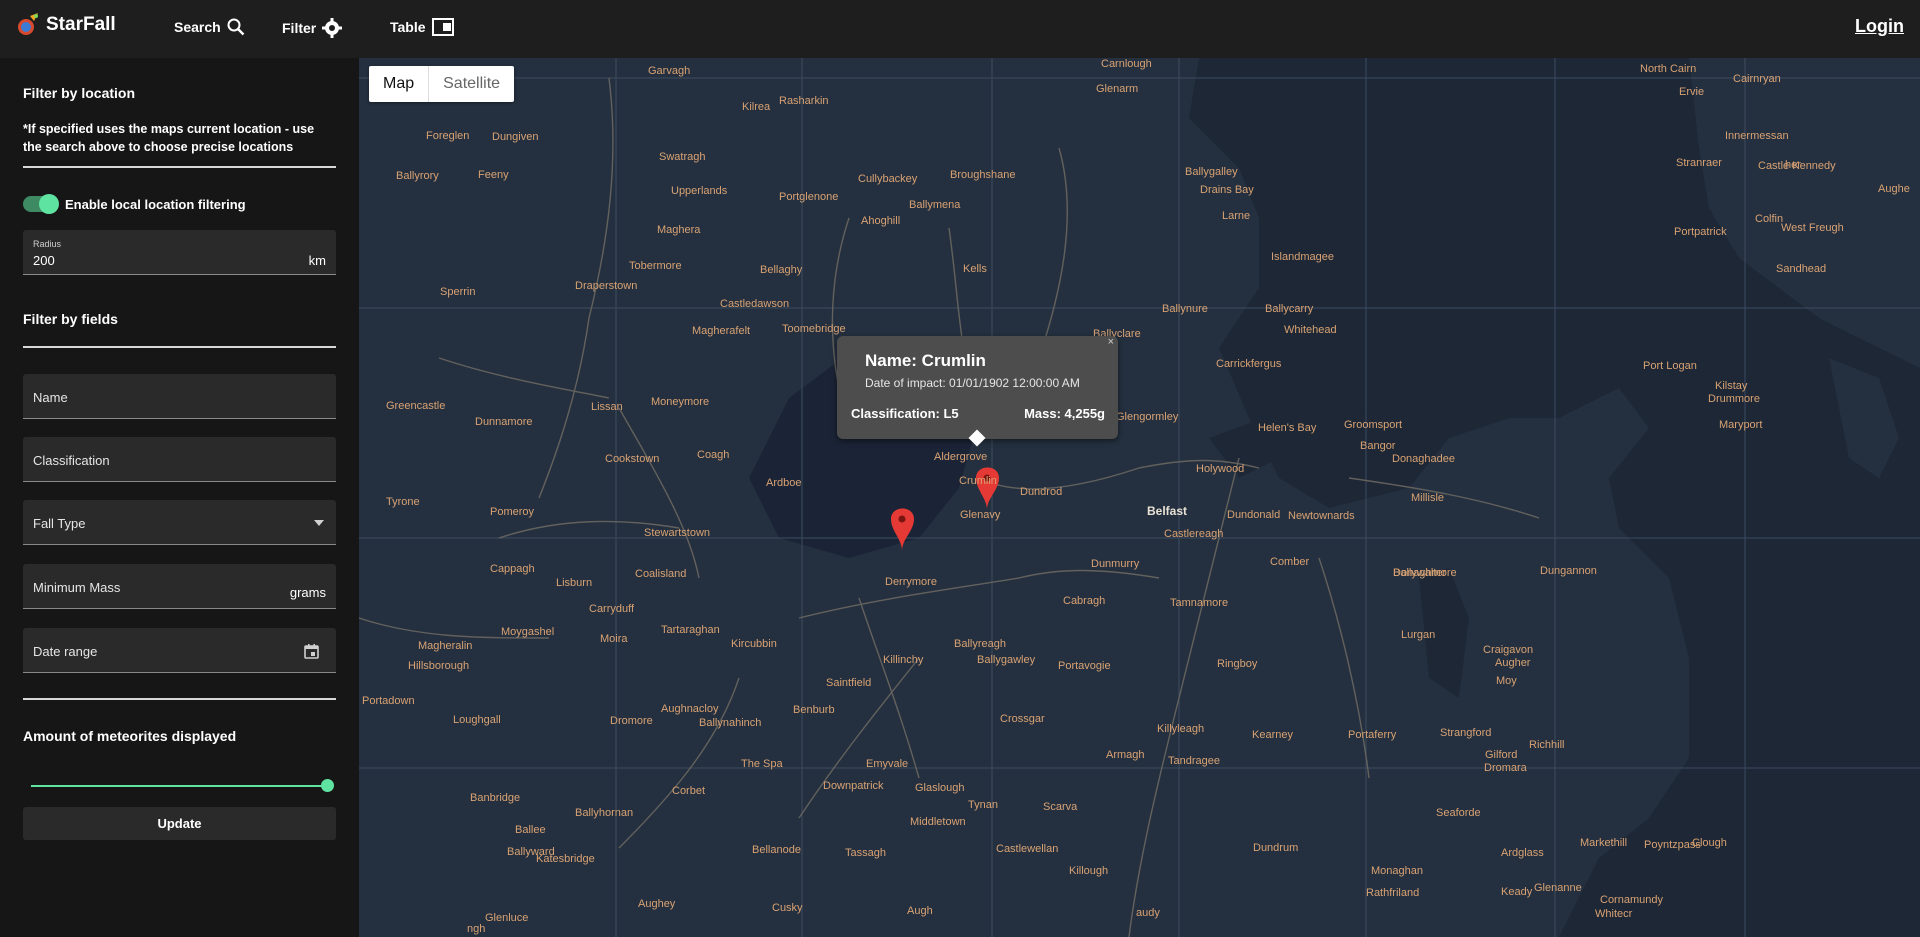 The image size is (1920, 937). Describe the element at coordinates (1111, 342) in the screenshot. I see `close-icon: ×` at that location.